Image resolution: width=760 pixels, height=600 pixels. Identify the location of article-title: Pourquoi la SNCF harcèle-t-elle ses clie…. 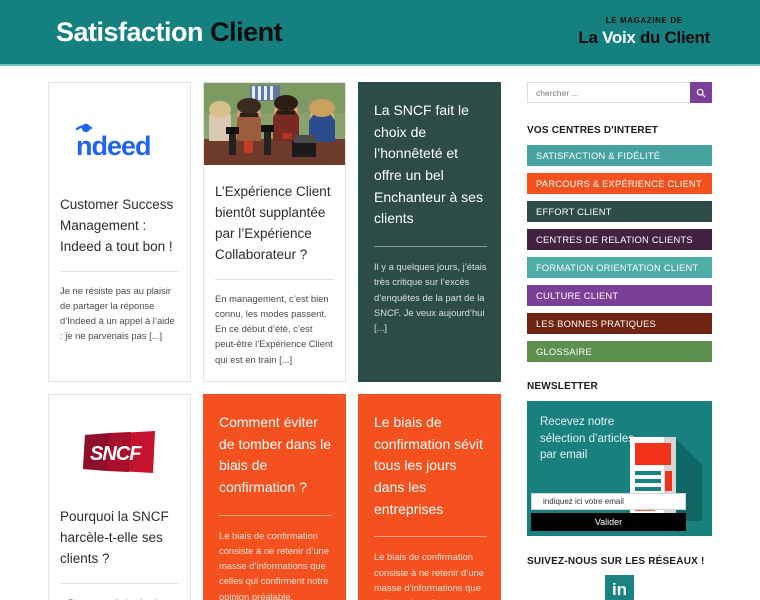
(114, 537).